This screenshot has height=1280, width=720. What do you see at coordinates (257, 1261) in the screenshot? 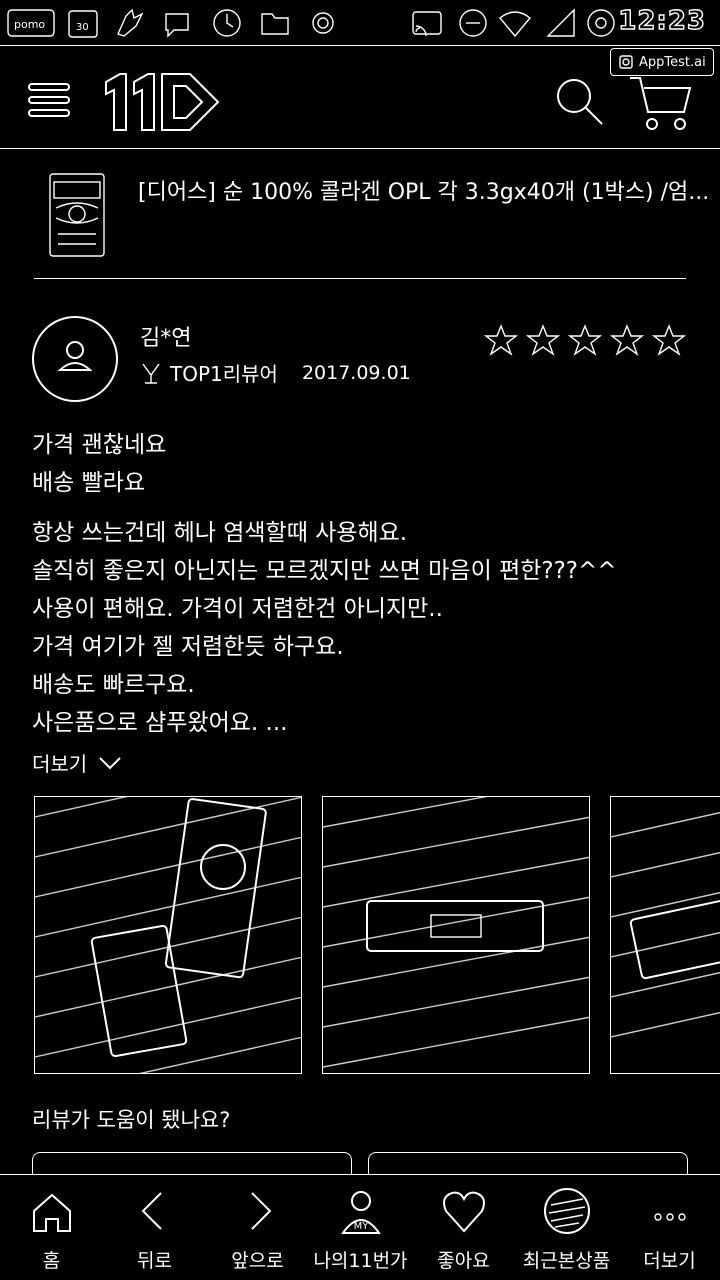
I see `nav-label: 앞으로` at bounding box center [257, 1261].